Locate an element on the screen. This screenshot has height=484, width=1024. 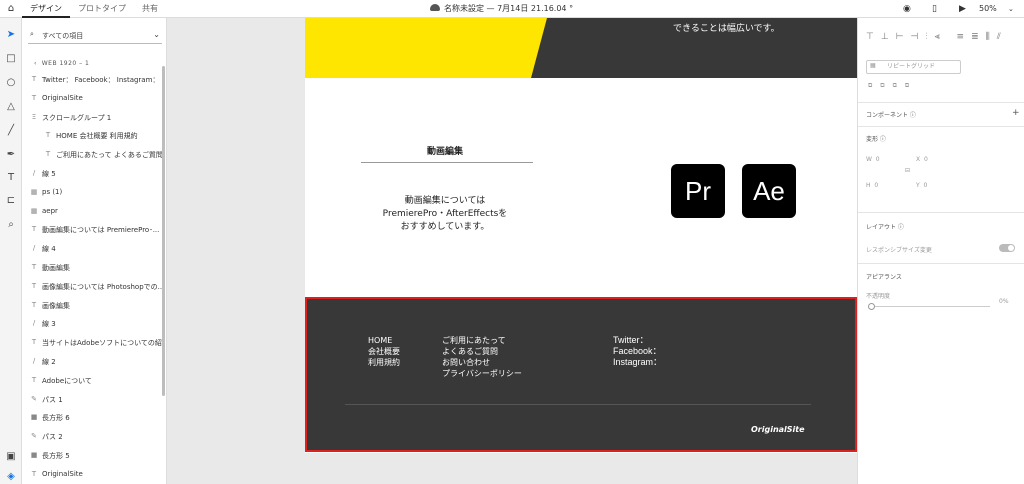
description-line: おすすめしています。 is located at coordinates (445, 227).